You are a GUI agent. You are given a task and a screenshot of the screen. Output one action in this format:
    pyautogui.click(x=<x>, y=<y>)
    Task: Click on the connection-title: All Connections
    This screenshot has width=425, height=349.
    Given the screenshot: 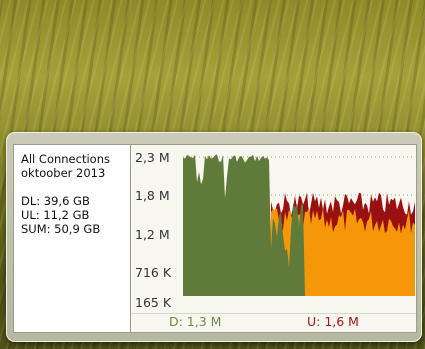 What is the action you would take?
    pyautogui.click(x=65, y=159)
    